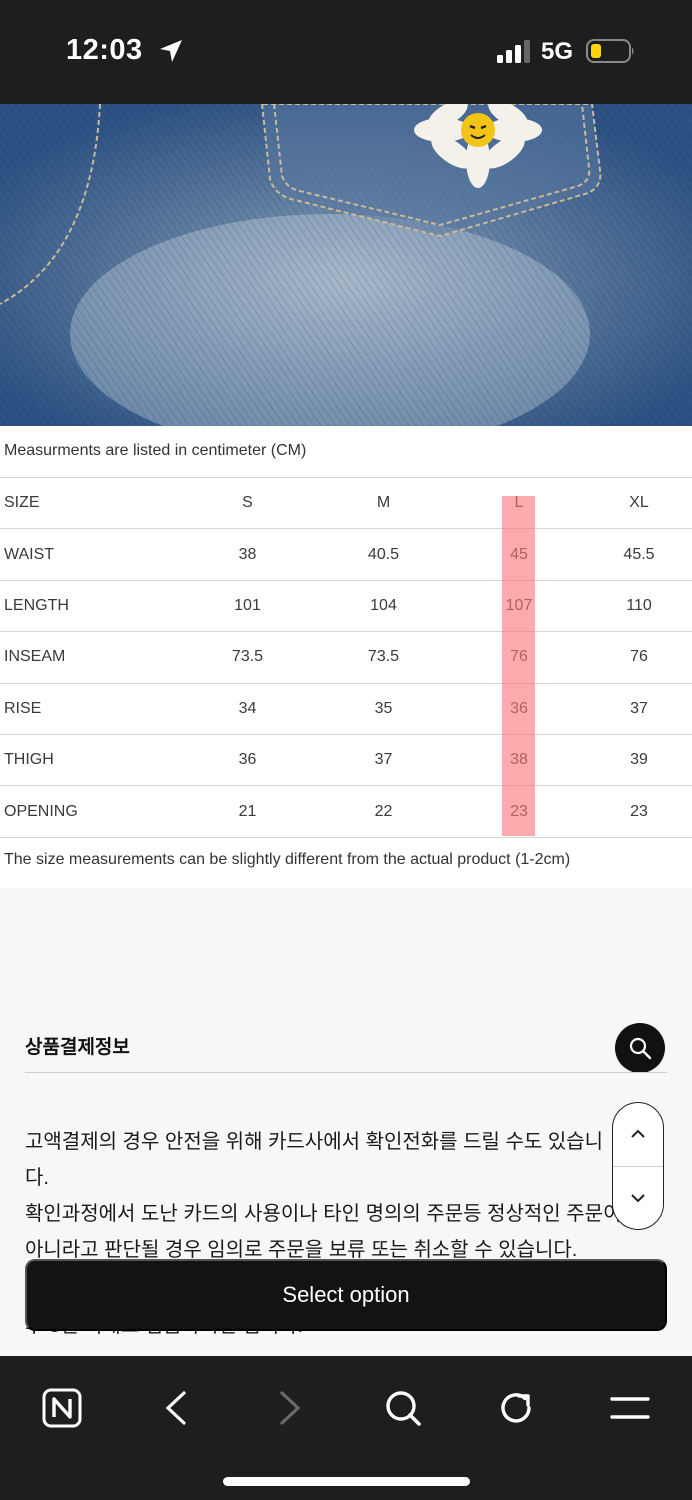  Describe the element at coordinates (247, 811) in the screenshot. I see `table-cell: 21` at that location.